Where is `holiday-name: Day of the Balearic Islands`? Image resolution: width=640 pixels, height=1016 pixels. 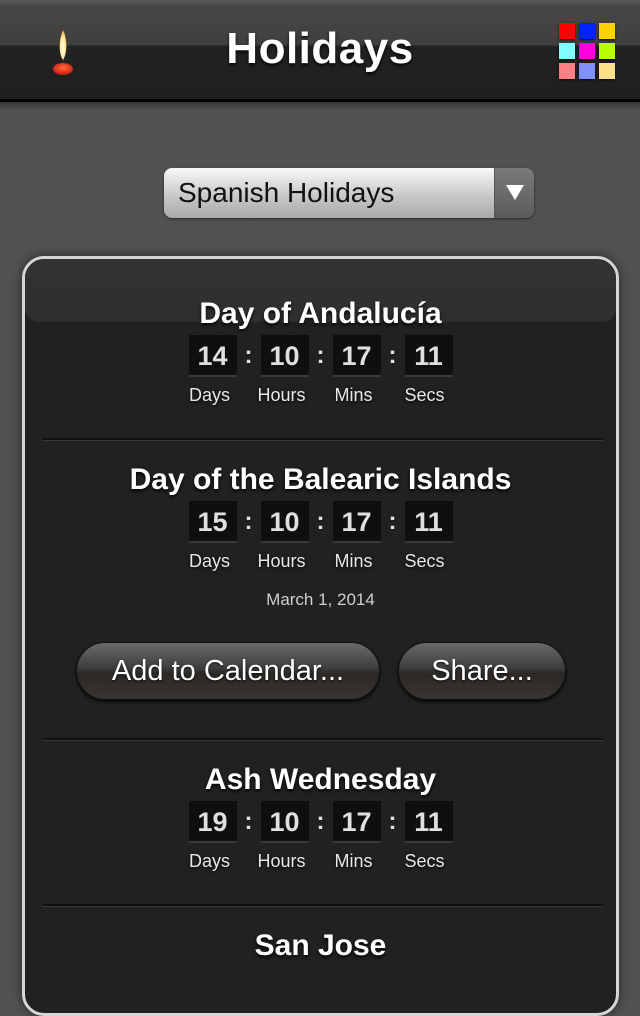 holiday-name: Day of the Balearic Islands is located at coordinates (320, 479).